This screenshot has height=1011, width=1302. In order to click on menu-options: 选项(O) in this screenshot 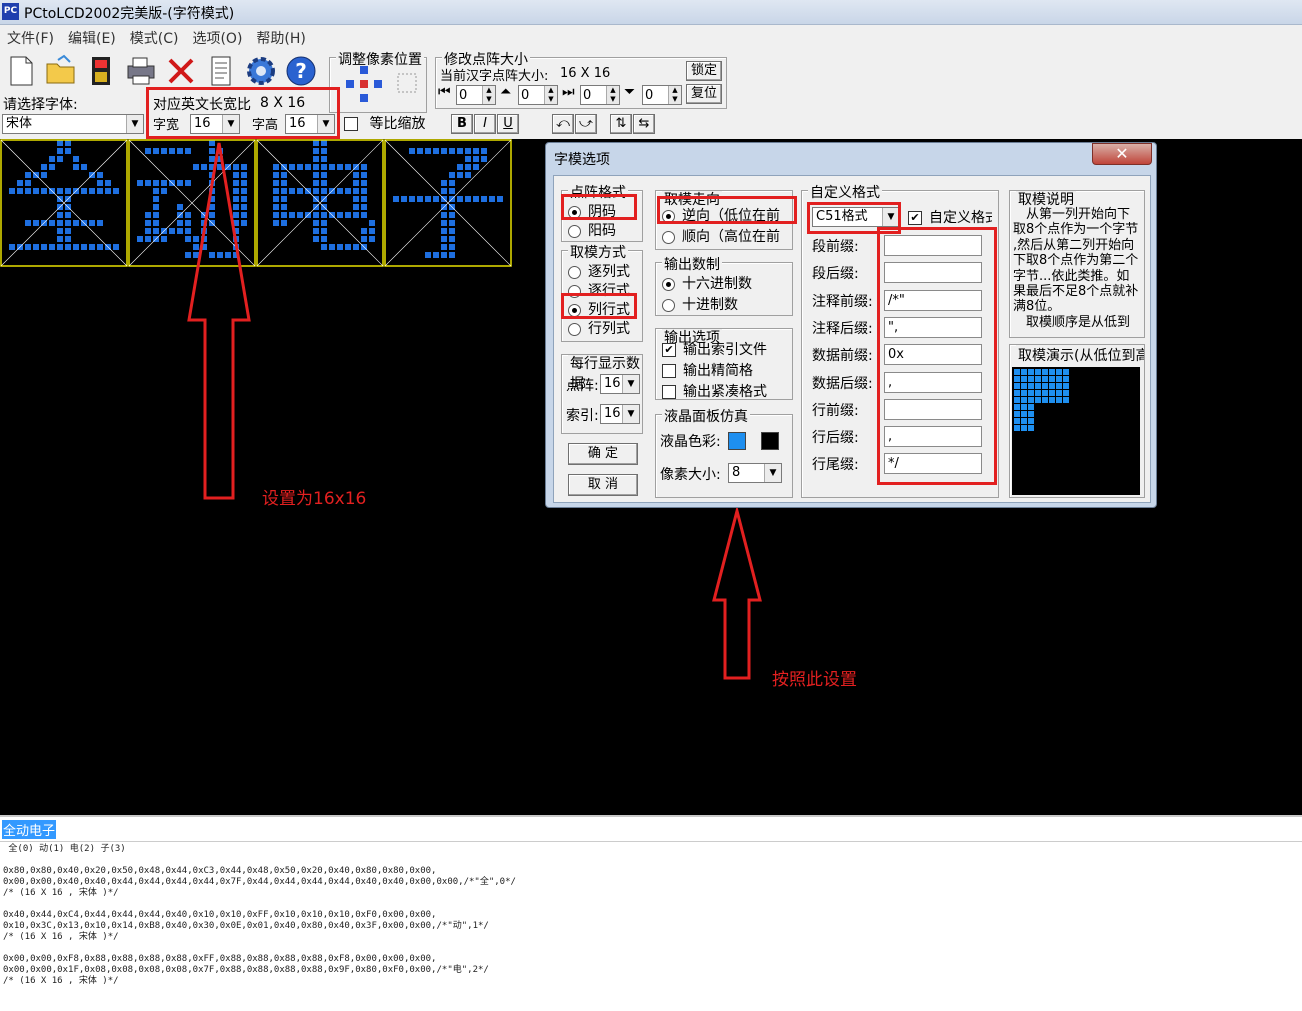, I will do `click(217, 38)`.